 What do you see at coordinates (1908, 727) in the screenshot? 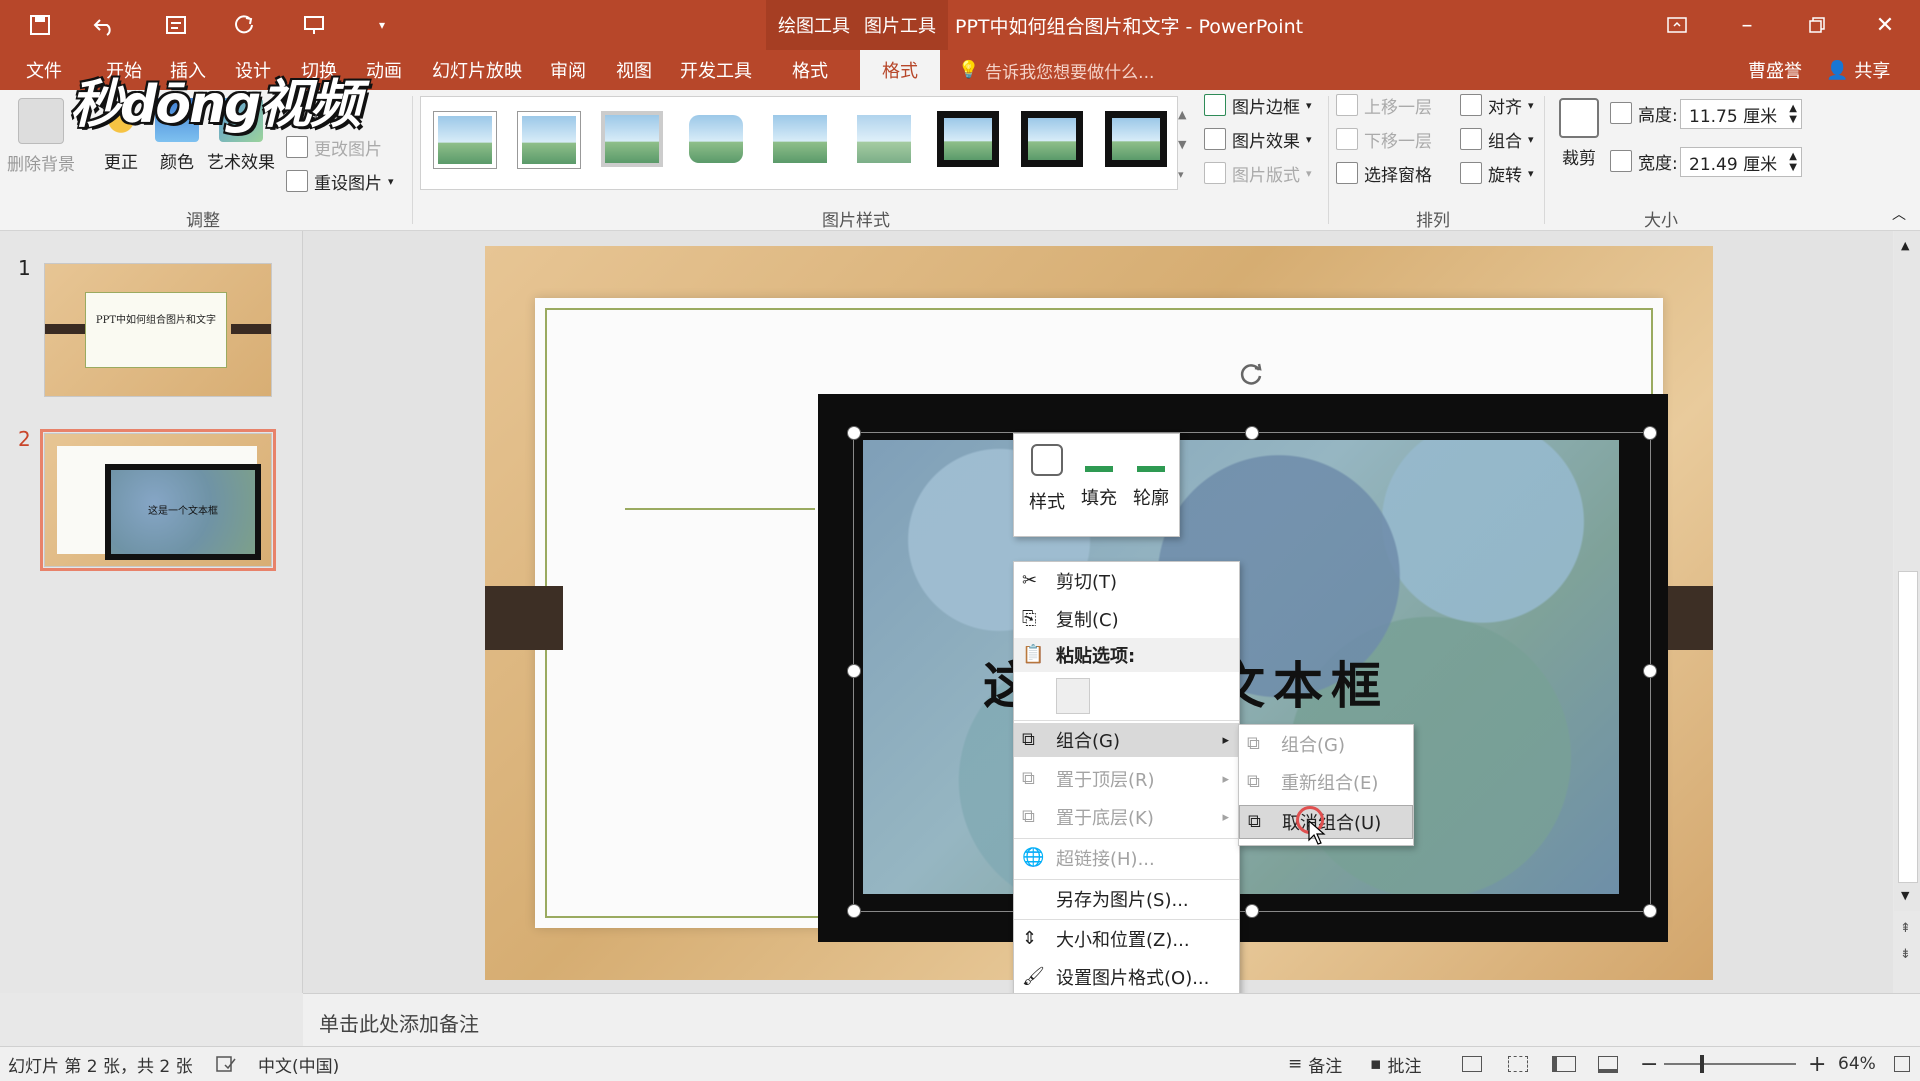
I see `scroll-thumb` at bounding box center [1908, 727].